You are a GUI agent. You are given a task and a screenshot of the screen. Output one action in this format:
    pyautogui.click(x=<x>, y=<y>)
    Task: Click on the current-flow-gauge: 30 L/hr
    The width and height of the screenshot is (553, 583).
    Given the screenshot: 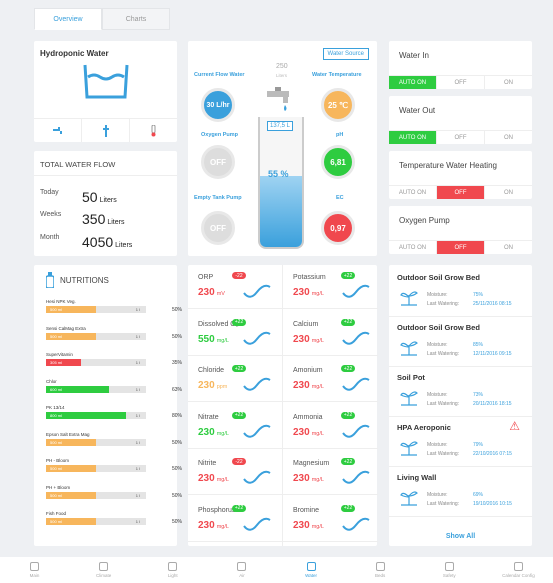 What is the action you would take?
    pyautogui.click(x=218, y=105)
    